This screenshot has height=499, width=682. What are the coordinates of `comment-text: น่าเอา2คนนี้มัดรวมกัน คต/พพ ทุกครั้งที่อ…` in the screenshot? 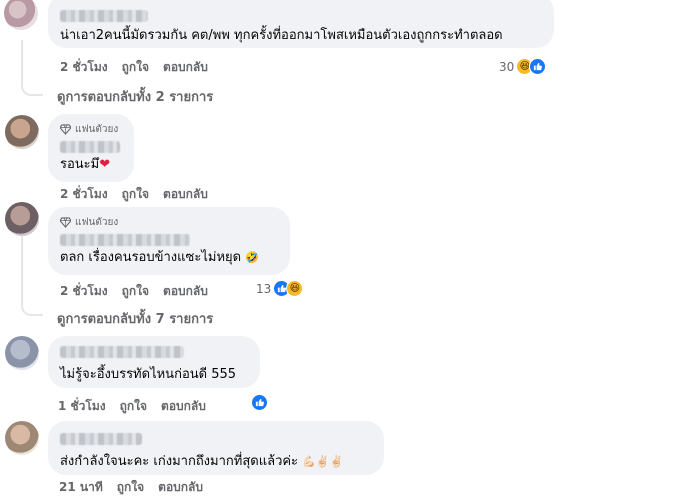 It's located at (281, 35).